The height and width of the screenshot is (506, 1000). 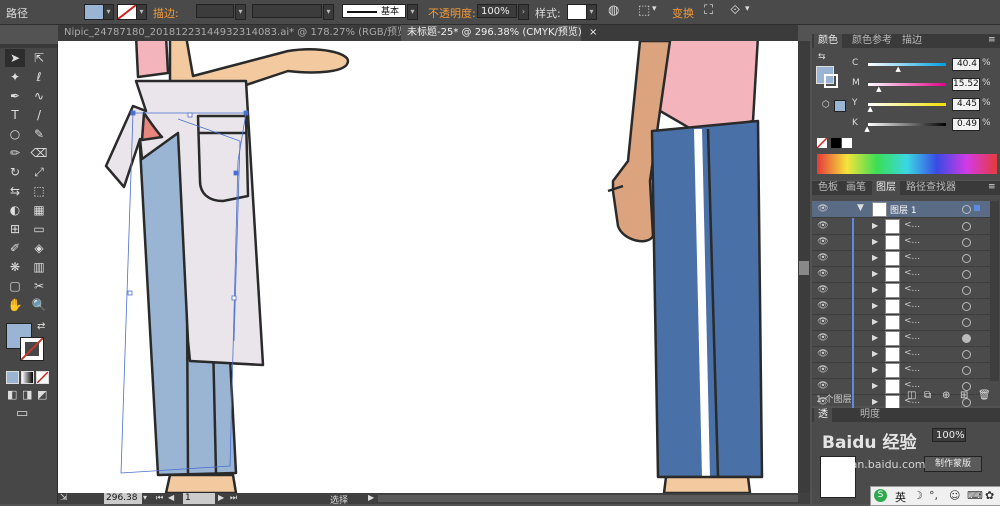 I want to click on stroke-label: 描边:, so click(x=166, y=13).